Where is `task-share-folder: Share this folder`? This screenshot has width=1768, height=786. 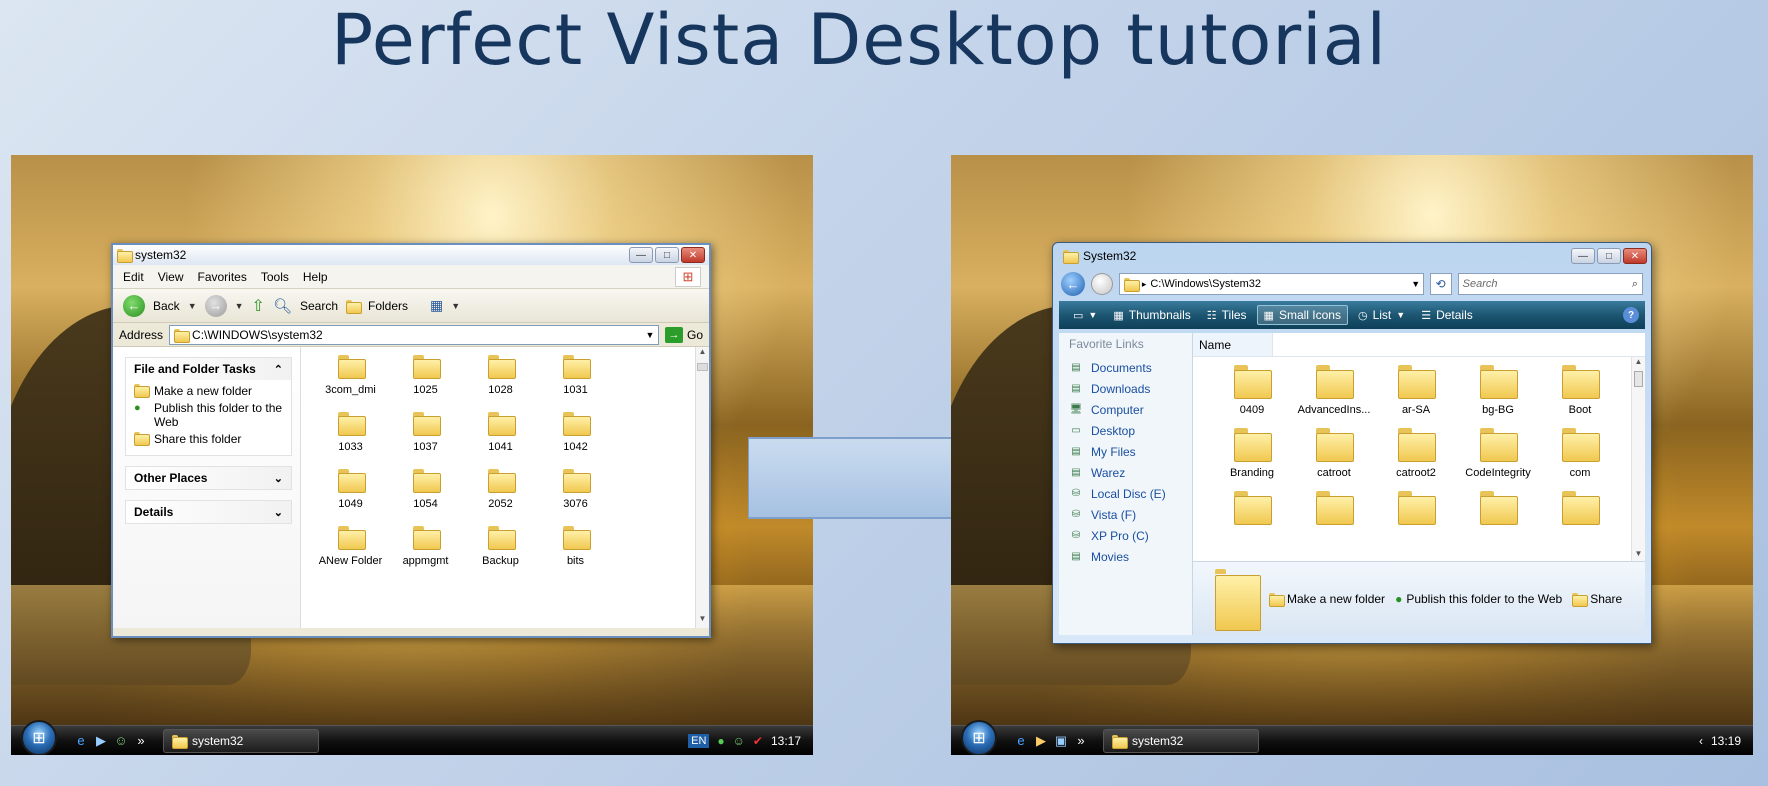
task-share-folder: Share this folder is located at coordinates (208, 439).